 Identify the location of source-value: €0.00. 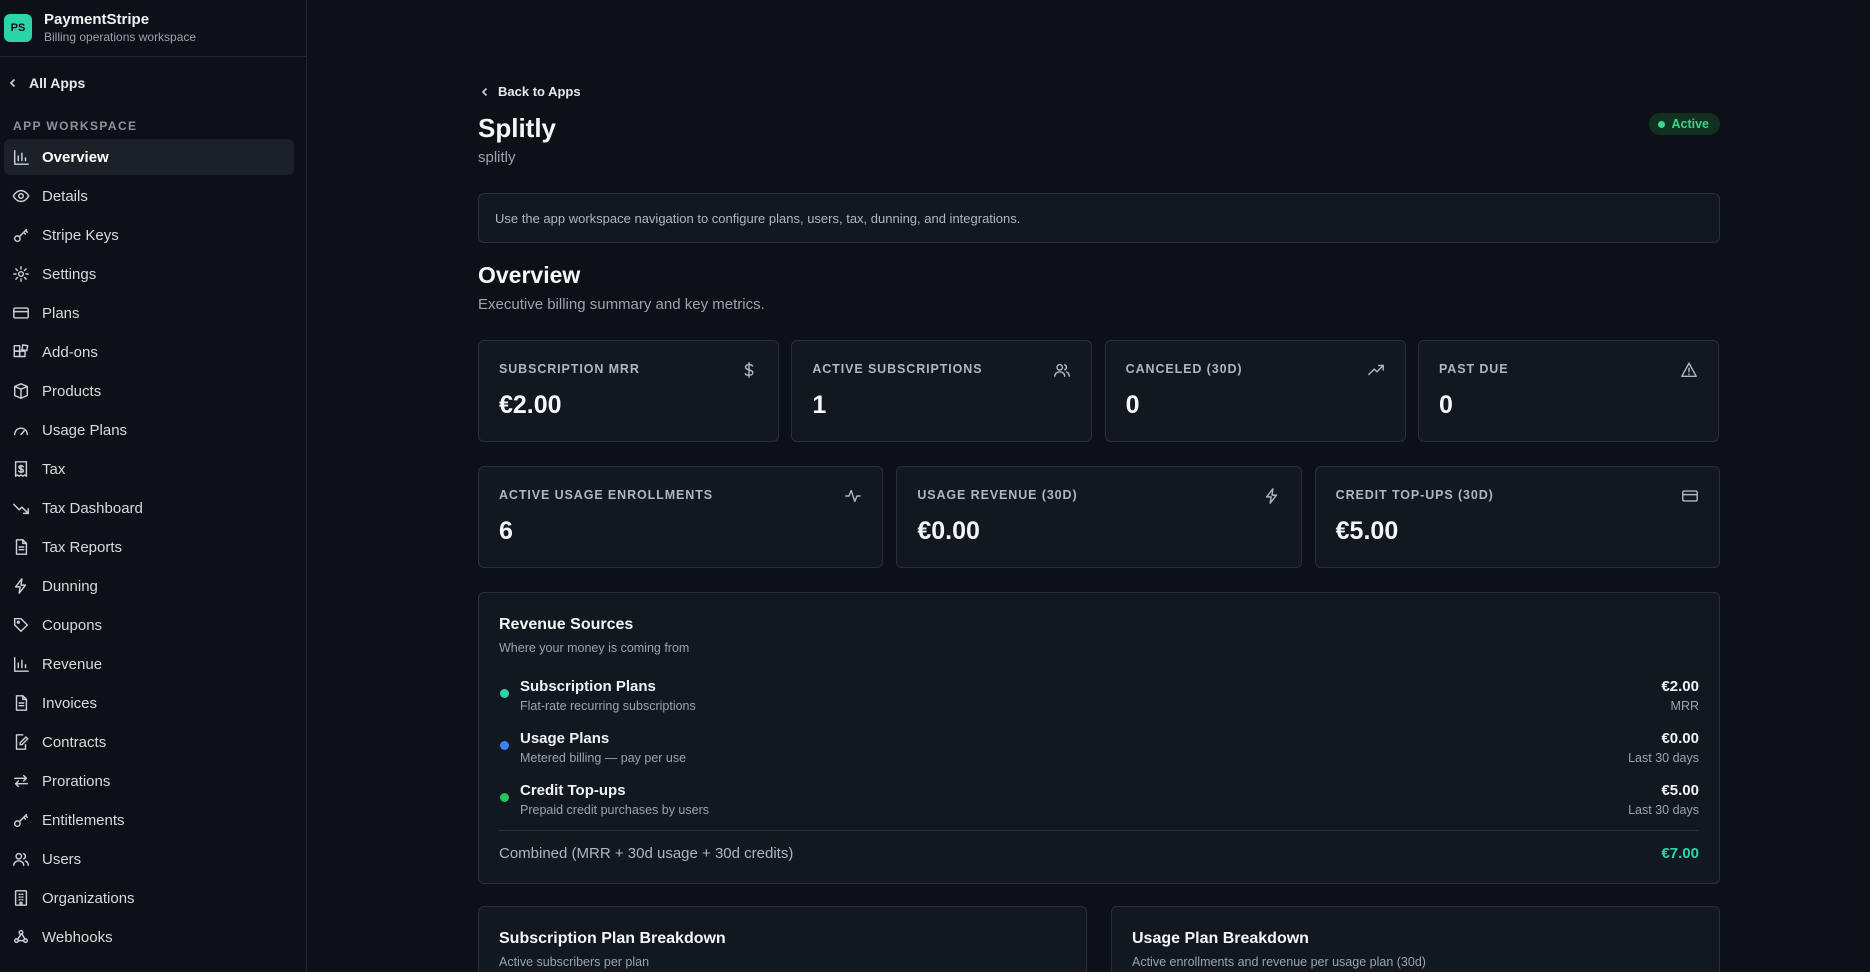
(1680, 738).